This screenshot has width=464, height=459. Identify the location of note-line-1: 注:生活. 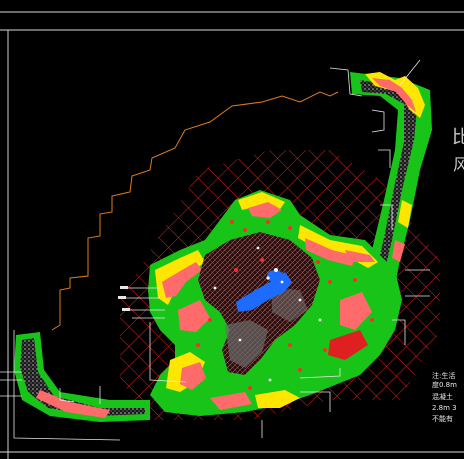
(444, 376).